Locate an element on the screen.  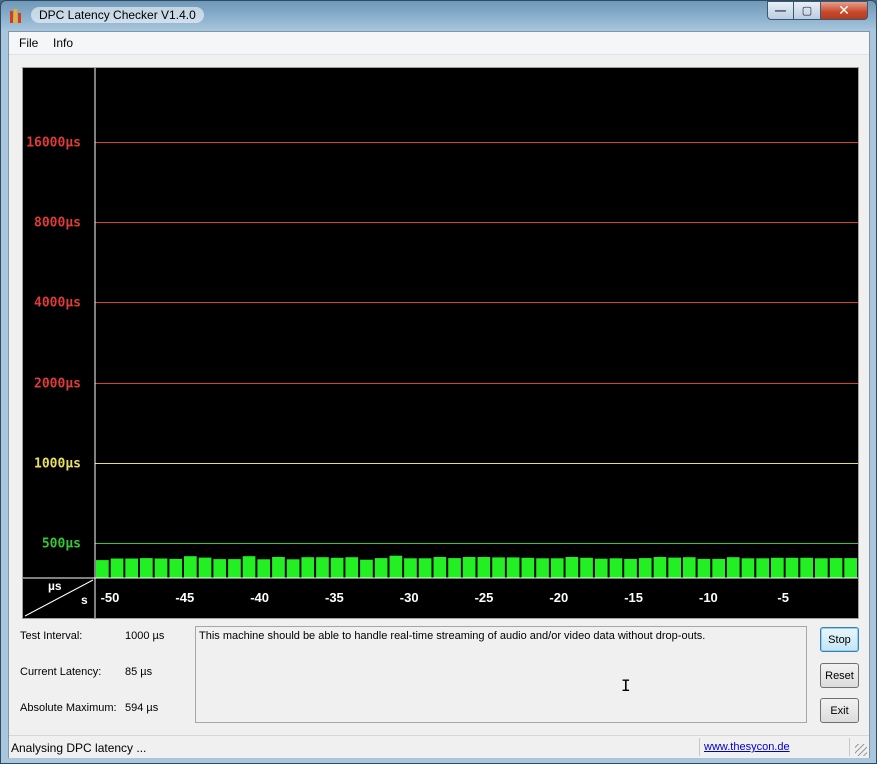
menu-bar: File Info is located at coordinates (439, 43).